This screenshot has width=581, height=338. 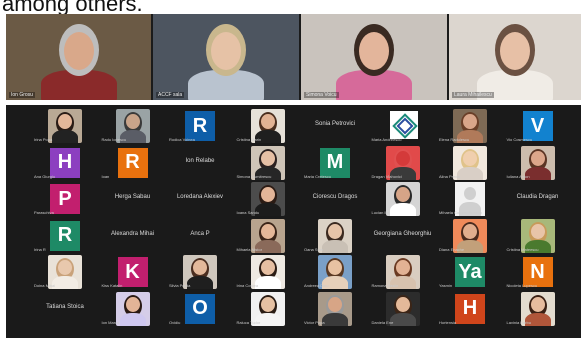 I want to click on participant-tile: Diana Enache, so click(x=470, y=235).